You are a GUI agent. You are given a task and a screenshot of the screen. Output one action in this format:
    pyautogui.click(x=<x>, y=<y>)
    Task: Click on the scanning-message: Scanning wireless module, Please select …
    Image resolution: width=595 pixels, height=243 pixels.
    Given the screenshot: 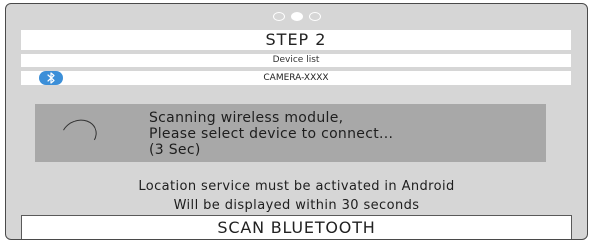 What is the action you would take?
    pyautogui.click(x=271, y=134)
    